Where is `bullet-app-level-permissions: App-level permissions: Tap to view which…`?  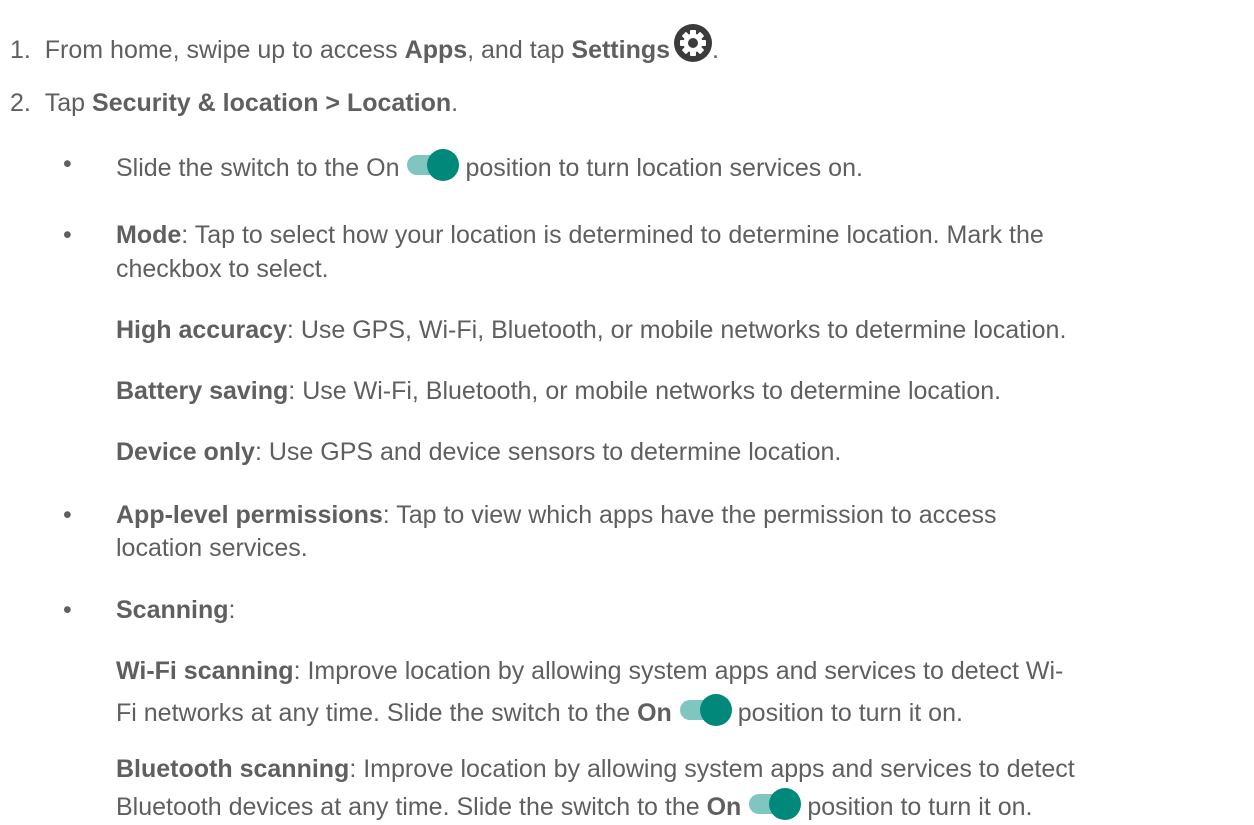 bullet-app-level-permissions: App-level permissions: Tap to view which… is located at coordinates (556, 515).